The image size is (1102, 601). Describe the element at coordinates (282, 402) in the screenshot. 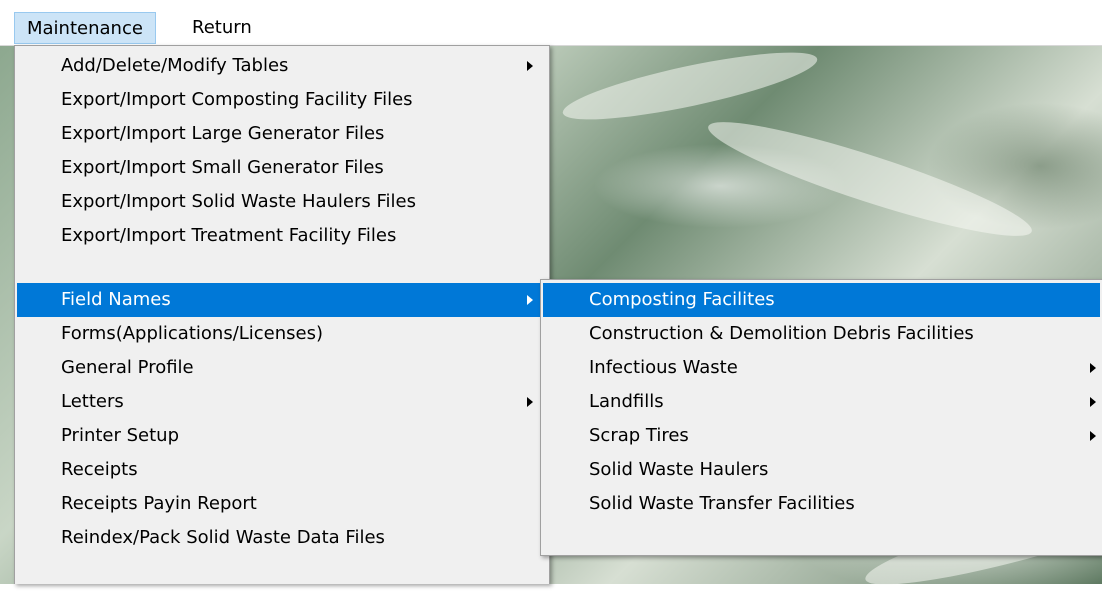

I see `menu-item-letters: Letters` at that location.